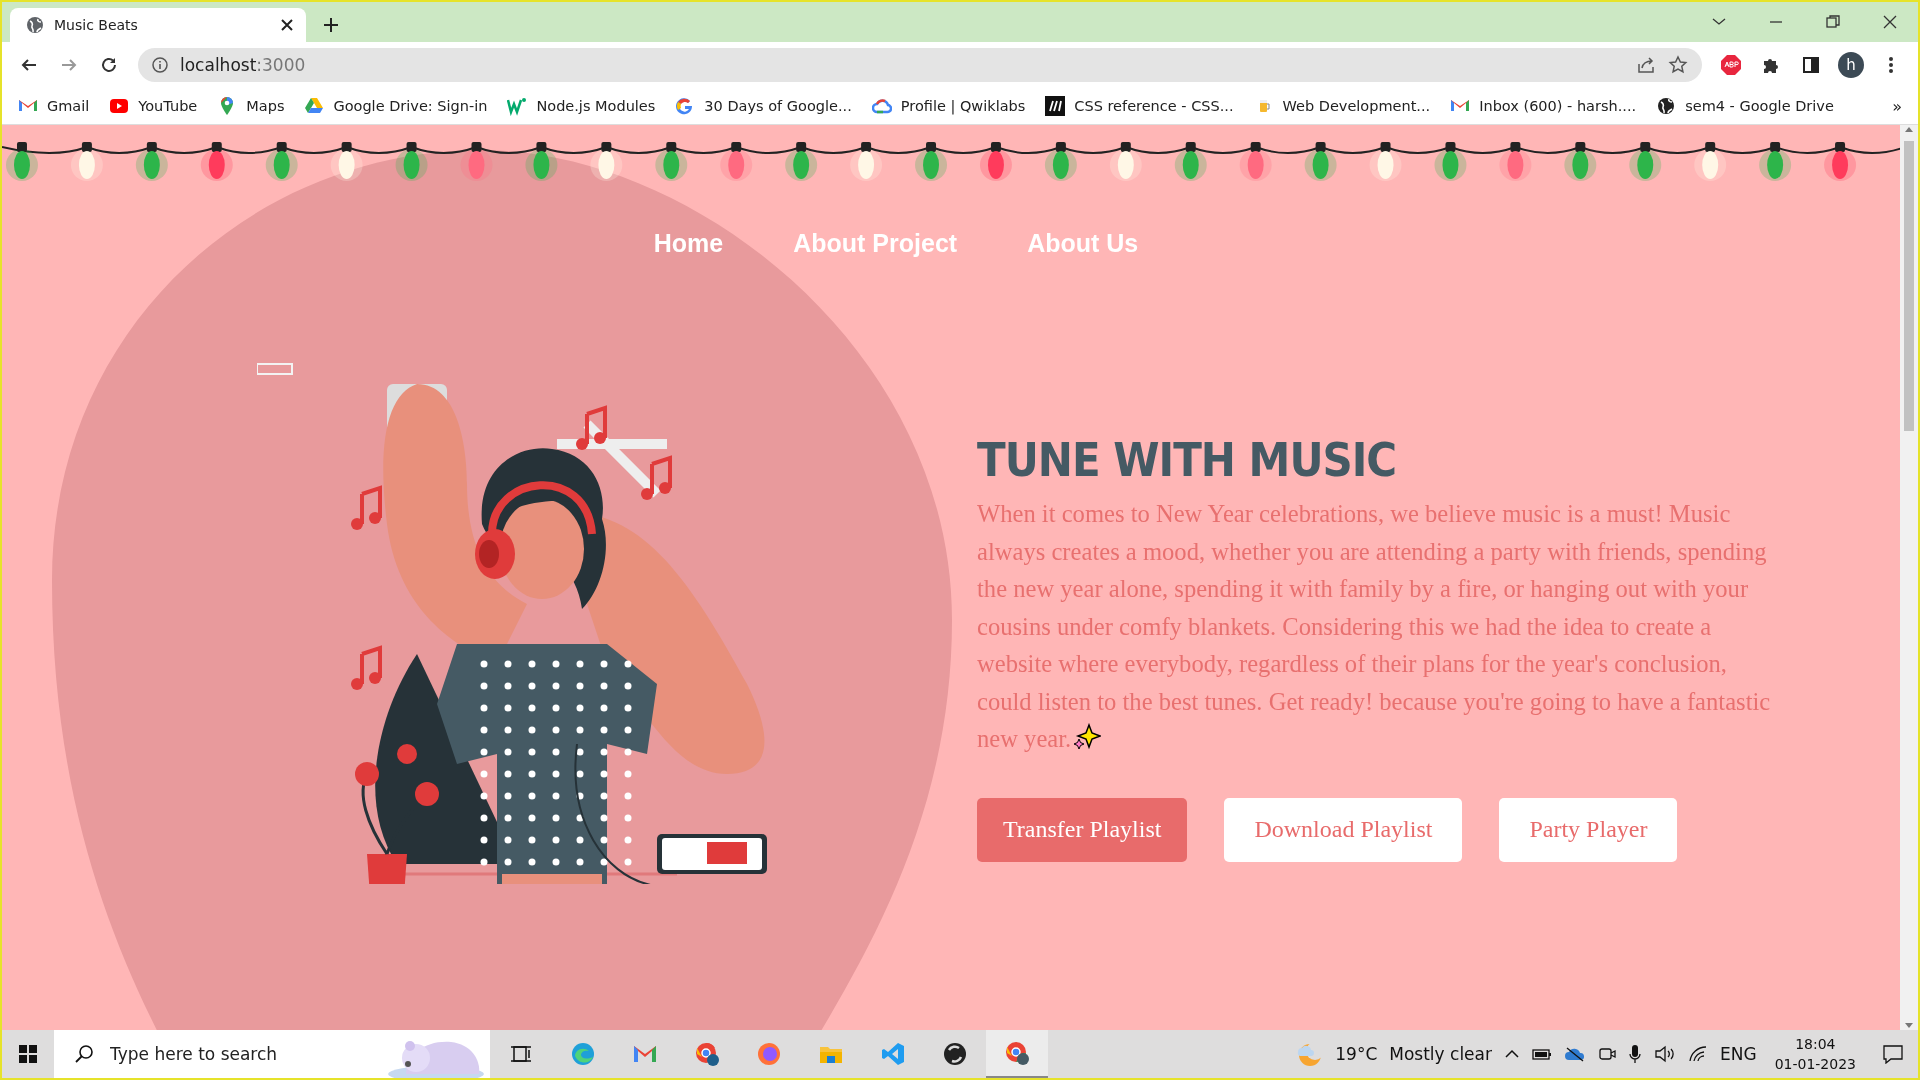 Image resolution: width=1920 pixels, height=1080 pixels. Describe the element at coordinates (158, 25) in the screenshot. I see `browser-tab: Music Beats` at that location.